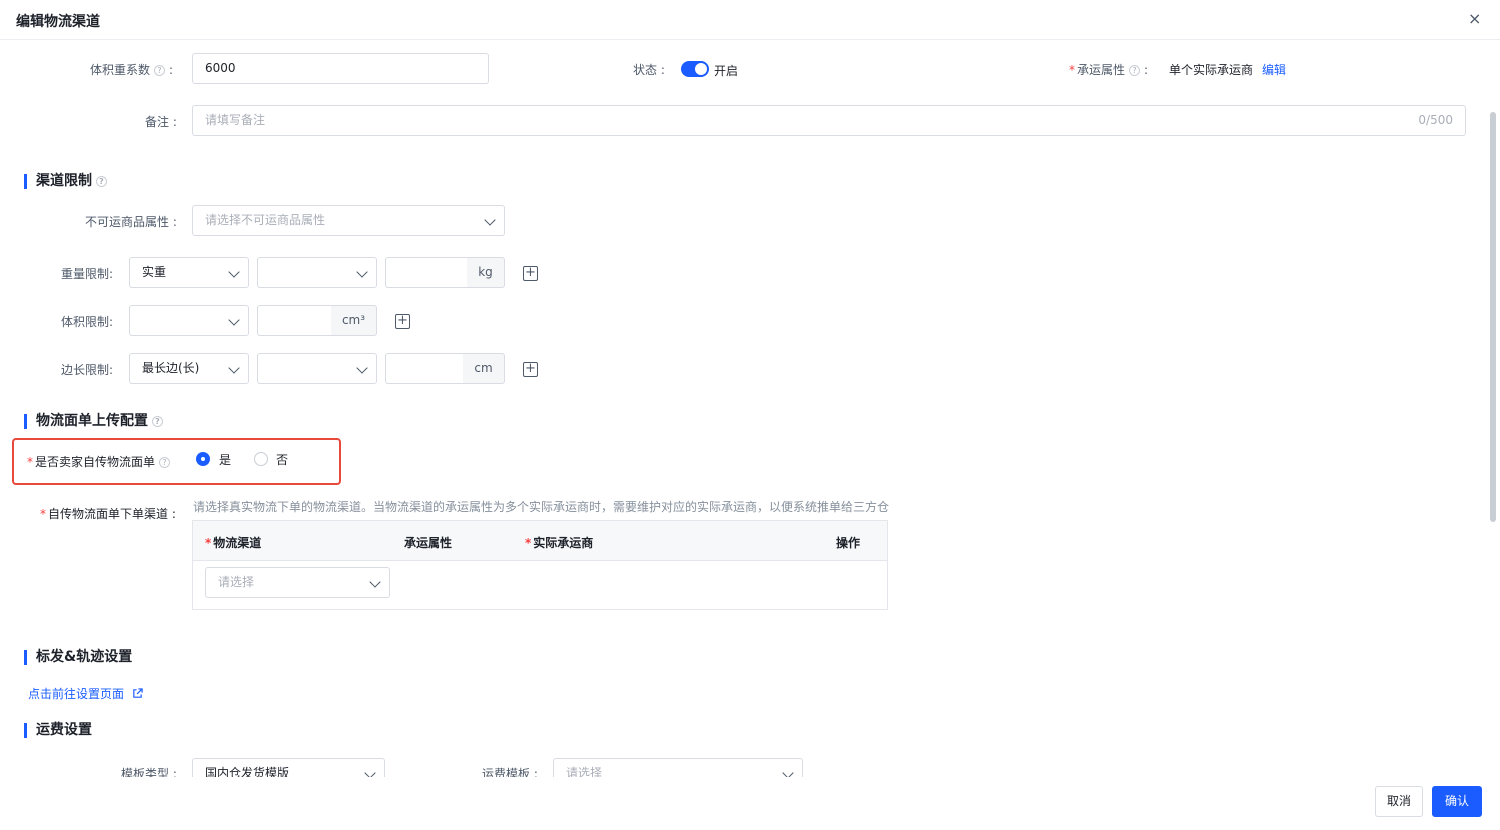 This screenshot has width=1500, height=830. I want to click on channel-select-placeholder: 请选择, so click(236, 582).